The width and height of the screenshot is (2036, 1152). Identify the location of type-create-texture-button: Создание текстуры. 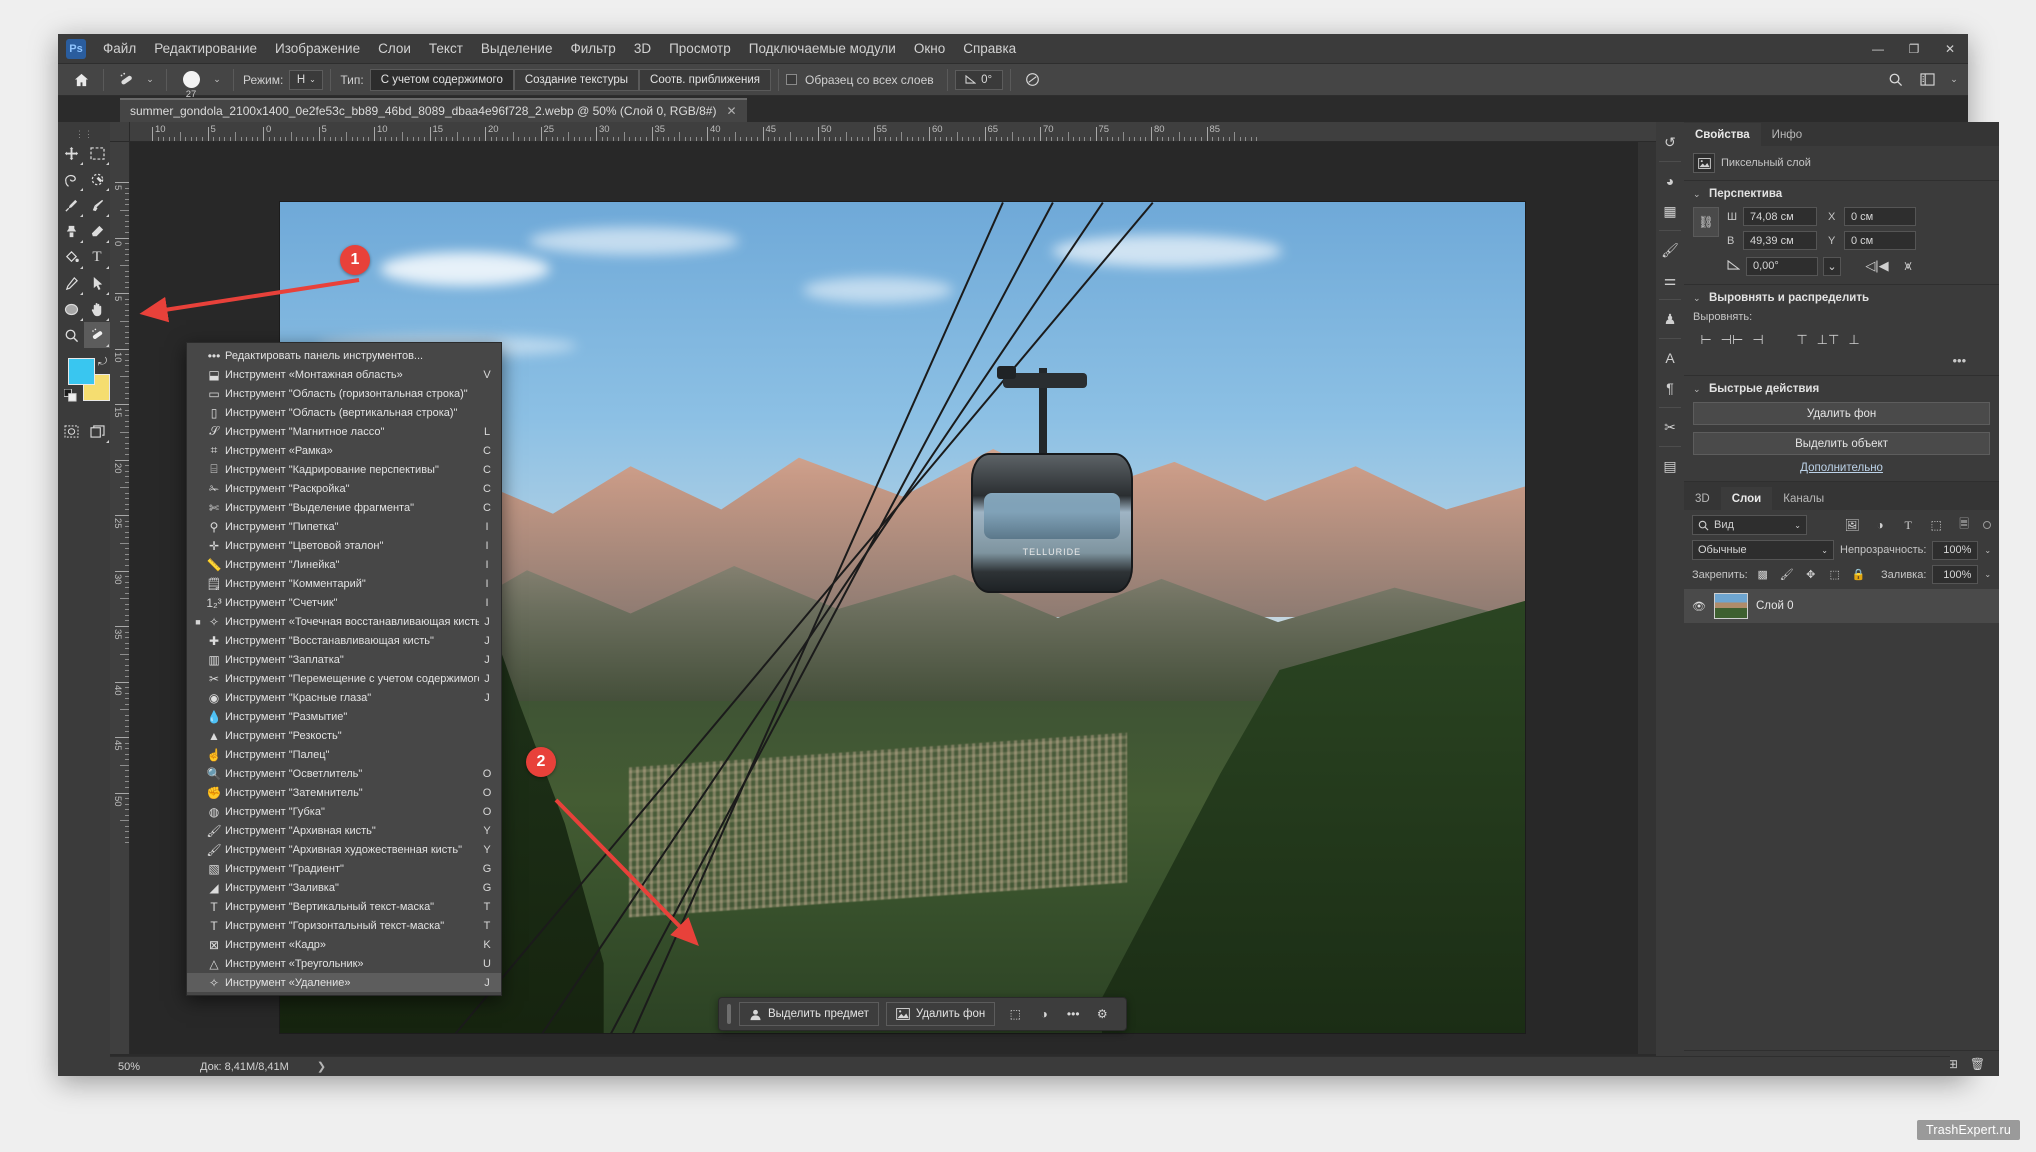
(576, 79).